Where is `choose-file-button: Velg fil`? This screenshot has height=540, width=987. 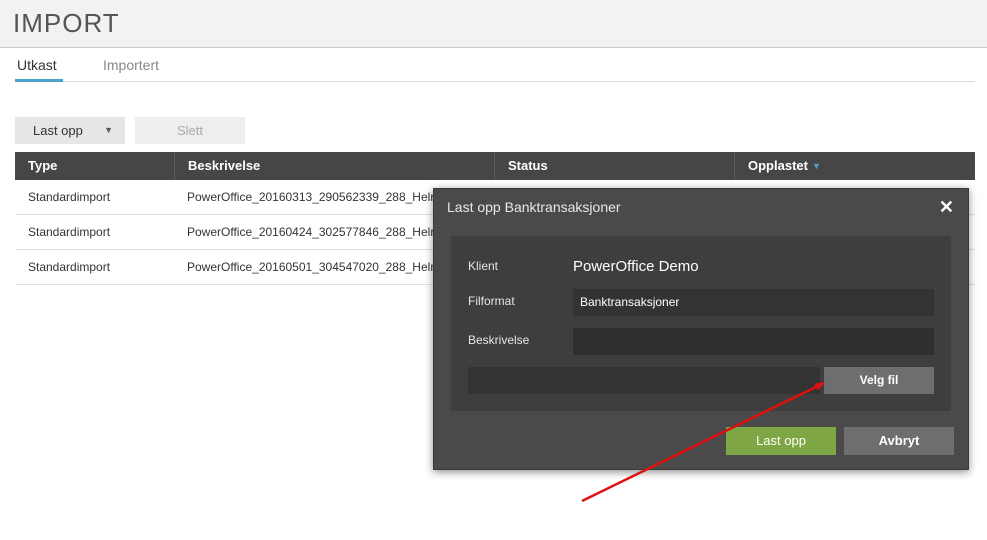
choose-file-button: Velg fil is located at coordinates (879, 380).